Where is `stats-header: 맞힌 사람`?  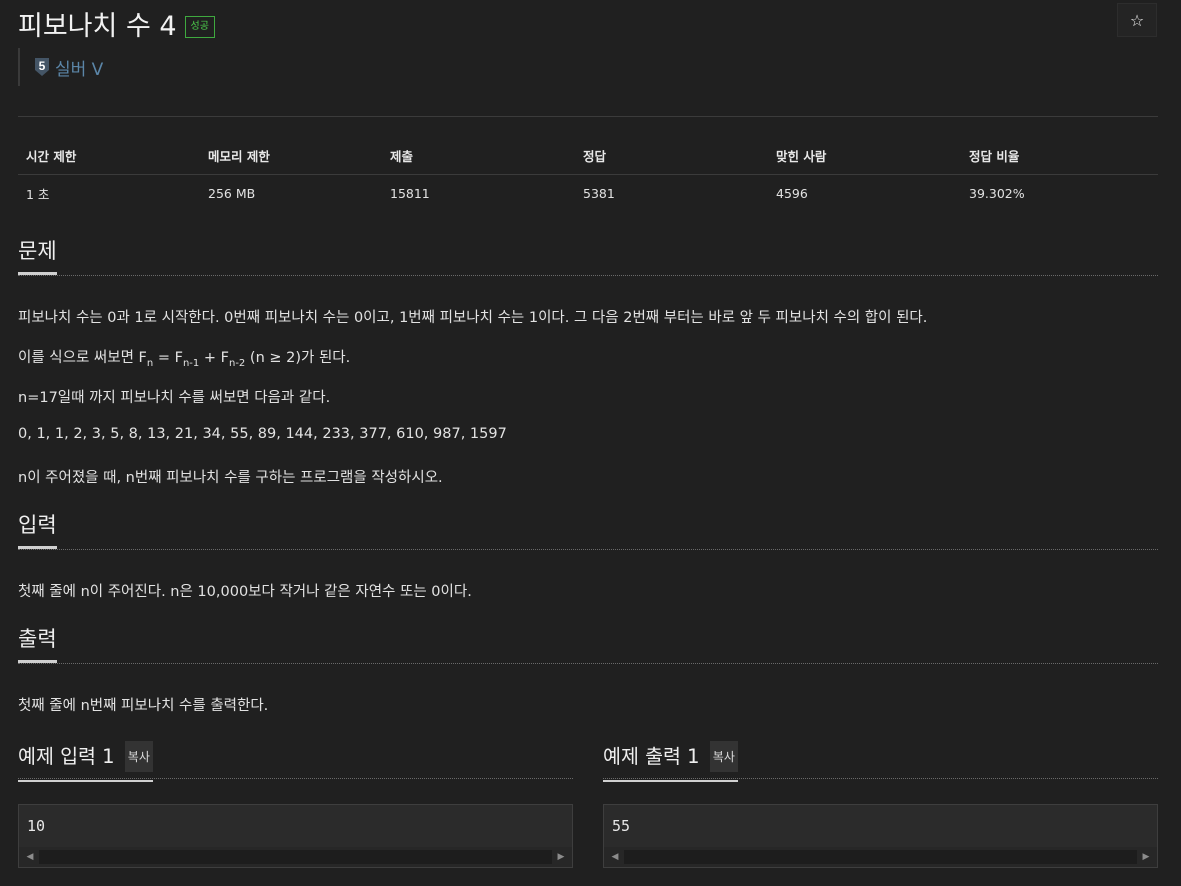
stats-header: 맞힌 사람 is located at coordinates (864, 156).